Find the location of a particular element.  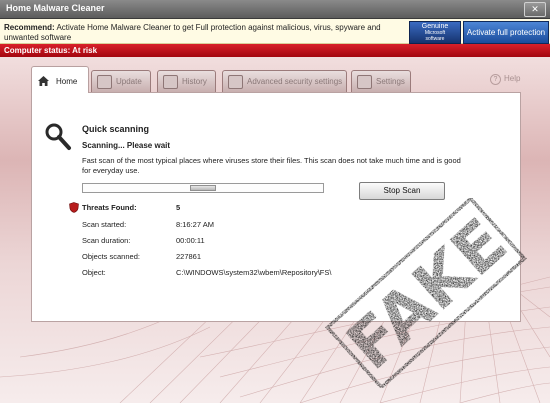

home-icon is located at coordinates (43, 80).